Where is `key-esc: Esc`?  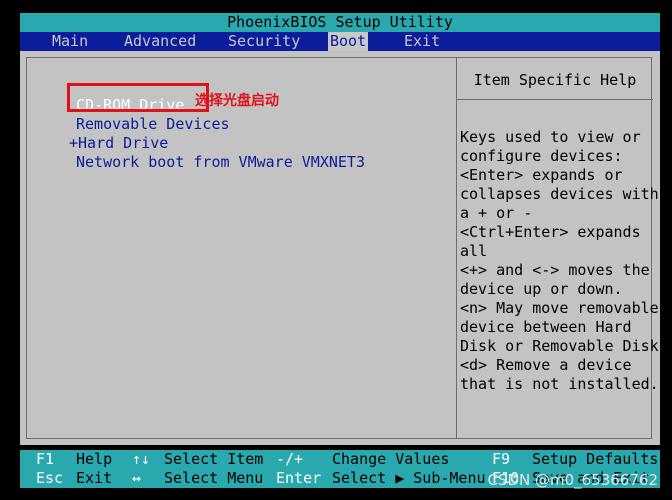 key-esc: Esc is located at coordinates (50, 478).